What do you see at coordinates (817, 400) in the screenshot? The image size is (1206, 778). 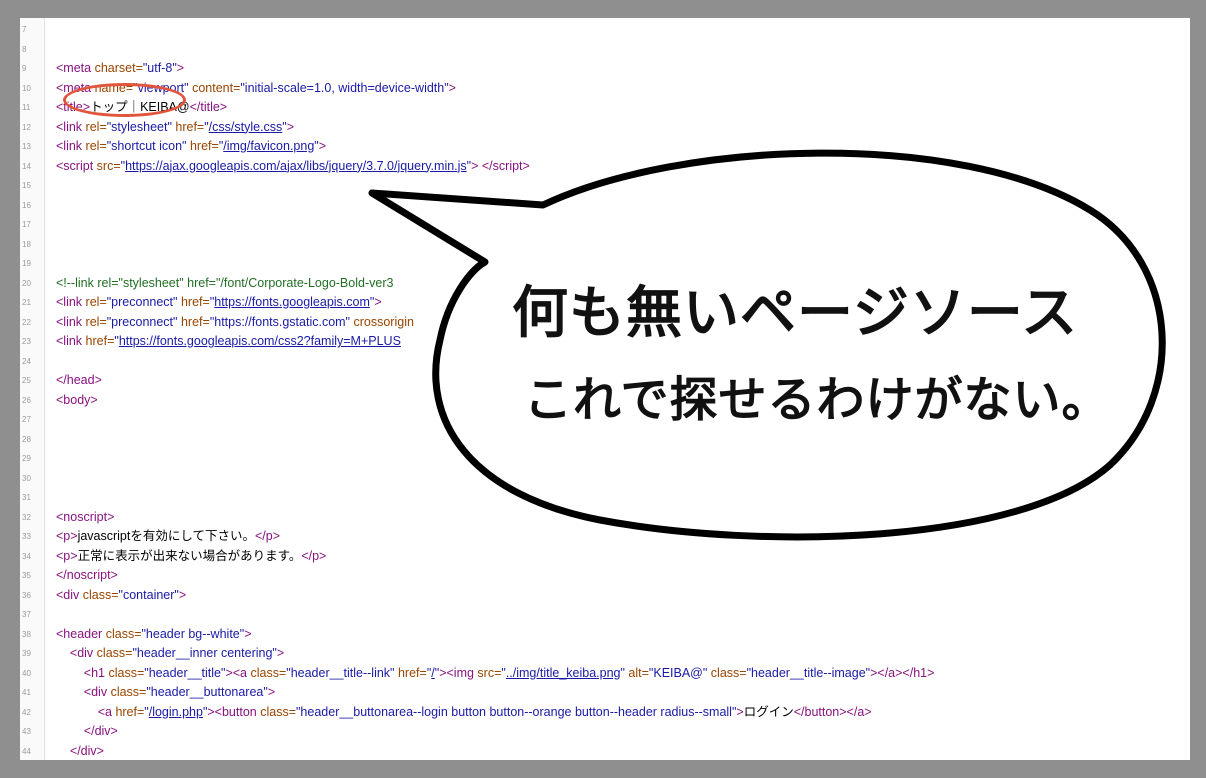 I see `bubble-text-line2: これで探せるわけがない。` at bounding box center [817, 400].